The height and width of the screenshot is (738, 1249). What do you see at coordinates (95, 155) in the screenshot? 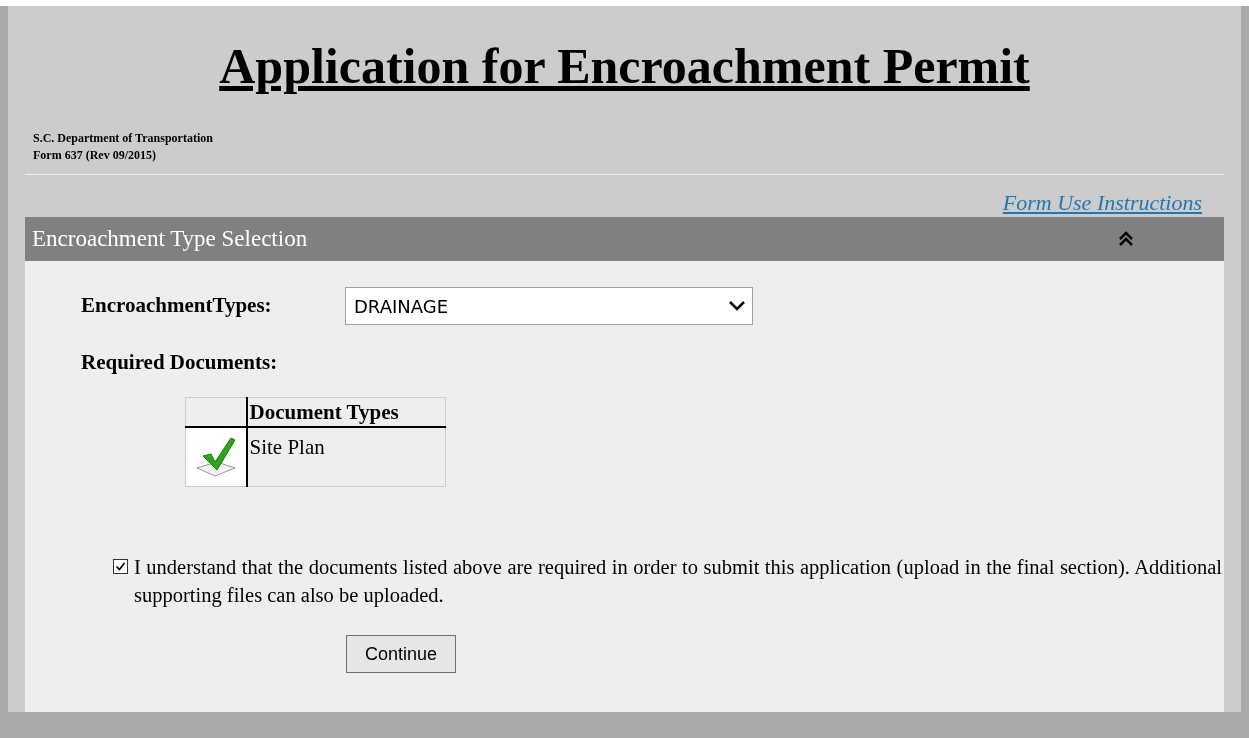
I see `form-number: Form 637 (Rev 09/2015)` at bounding box center [95, 155].